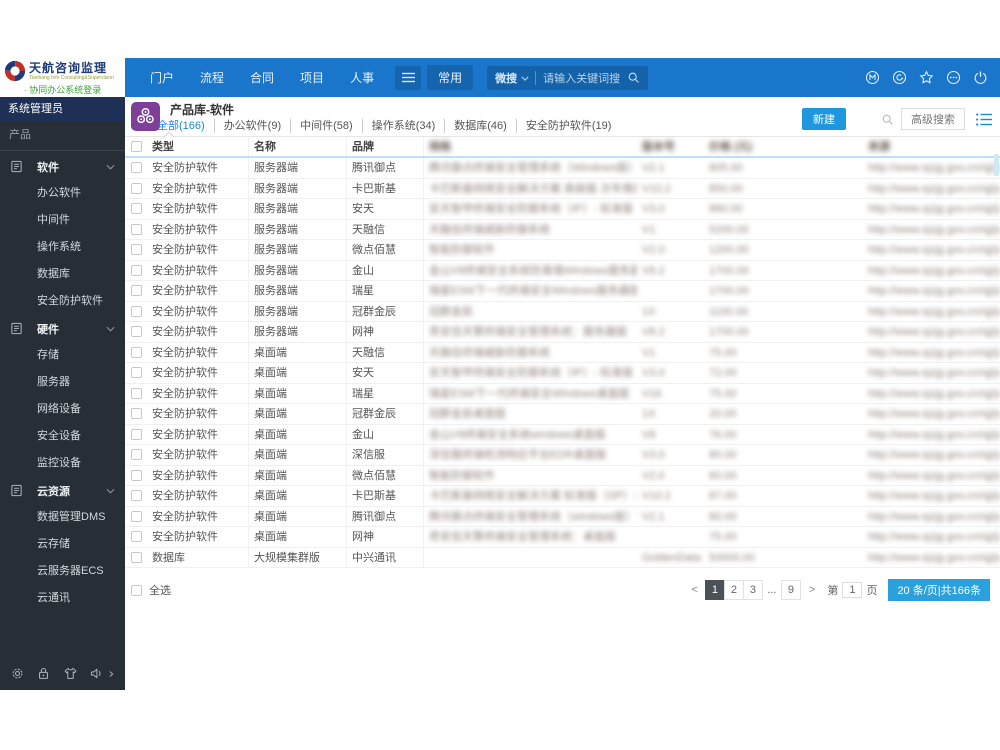 The height and width of the screenshot is (750, 1000). Describe the element at coordinates (939, 590) in the screenshot. I see `page-size-summary: 20 条/页|共166条` at that location.